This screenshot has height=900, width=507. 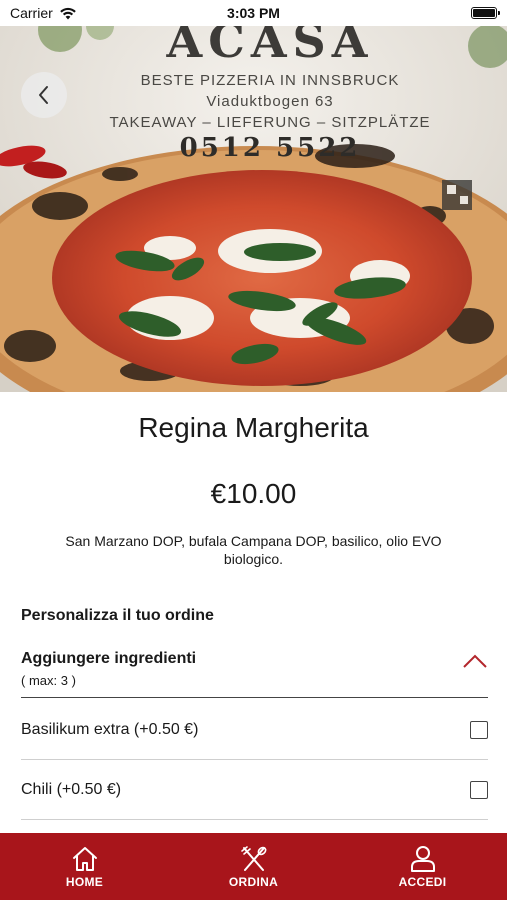 What do you see at coordinates (84, 881) in the screenshot?
I see `nav-label-home: HOME` at bounding box center [84, 881].